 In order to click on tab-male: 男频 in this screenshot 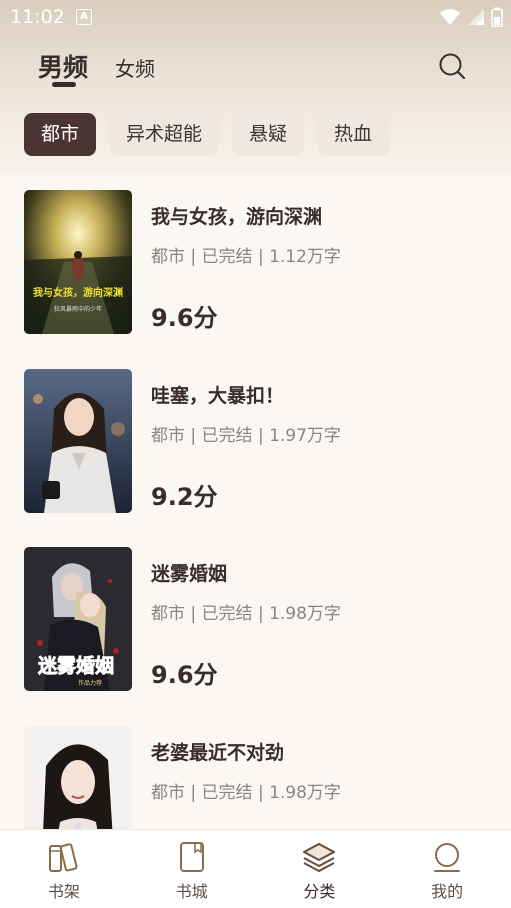, I will do `click(63, 67)`.